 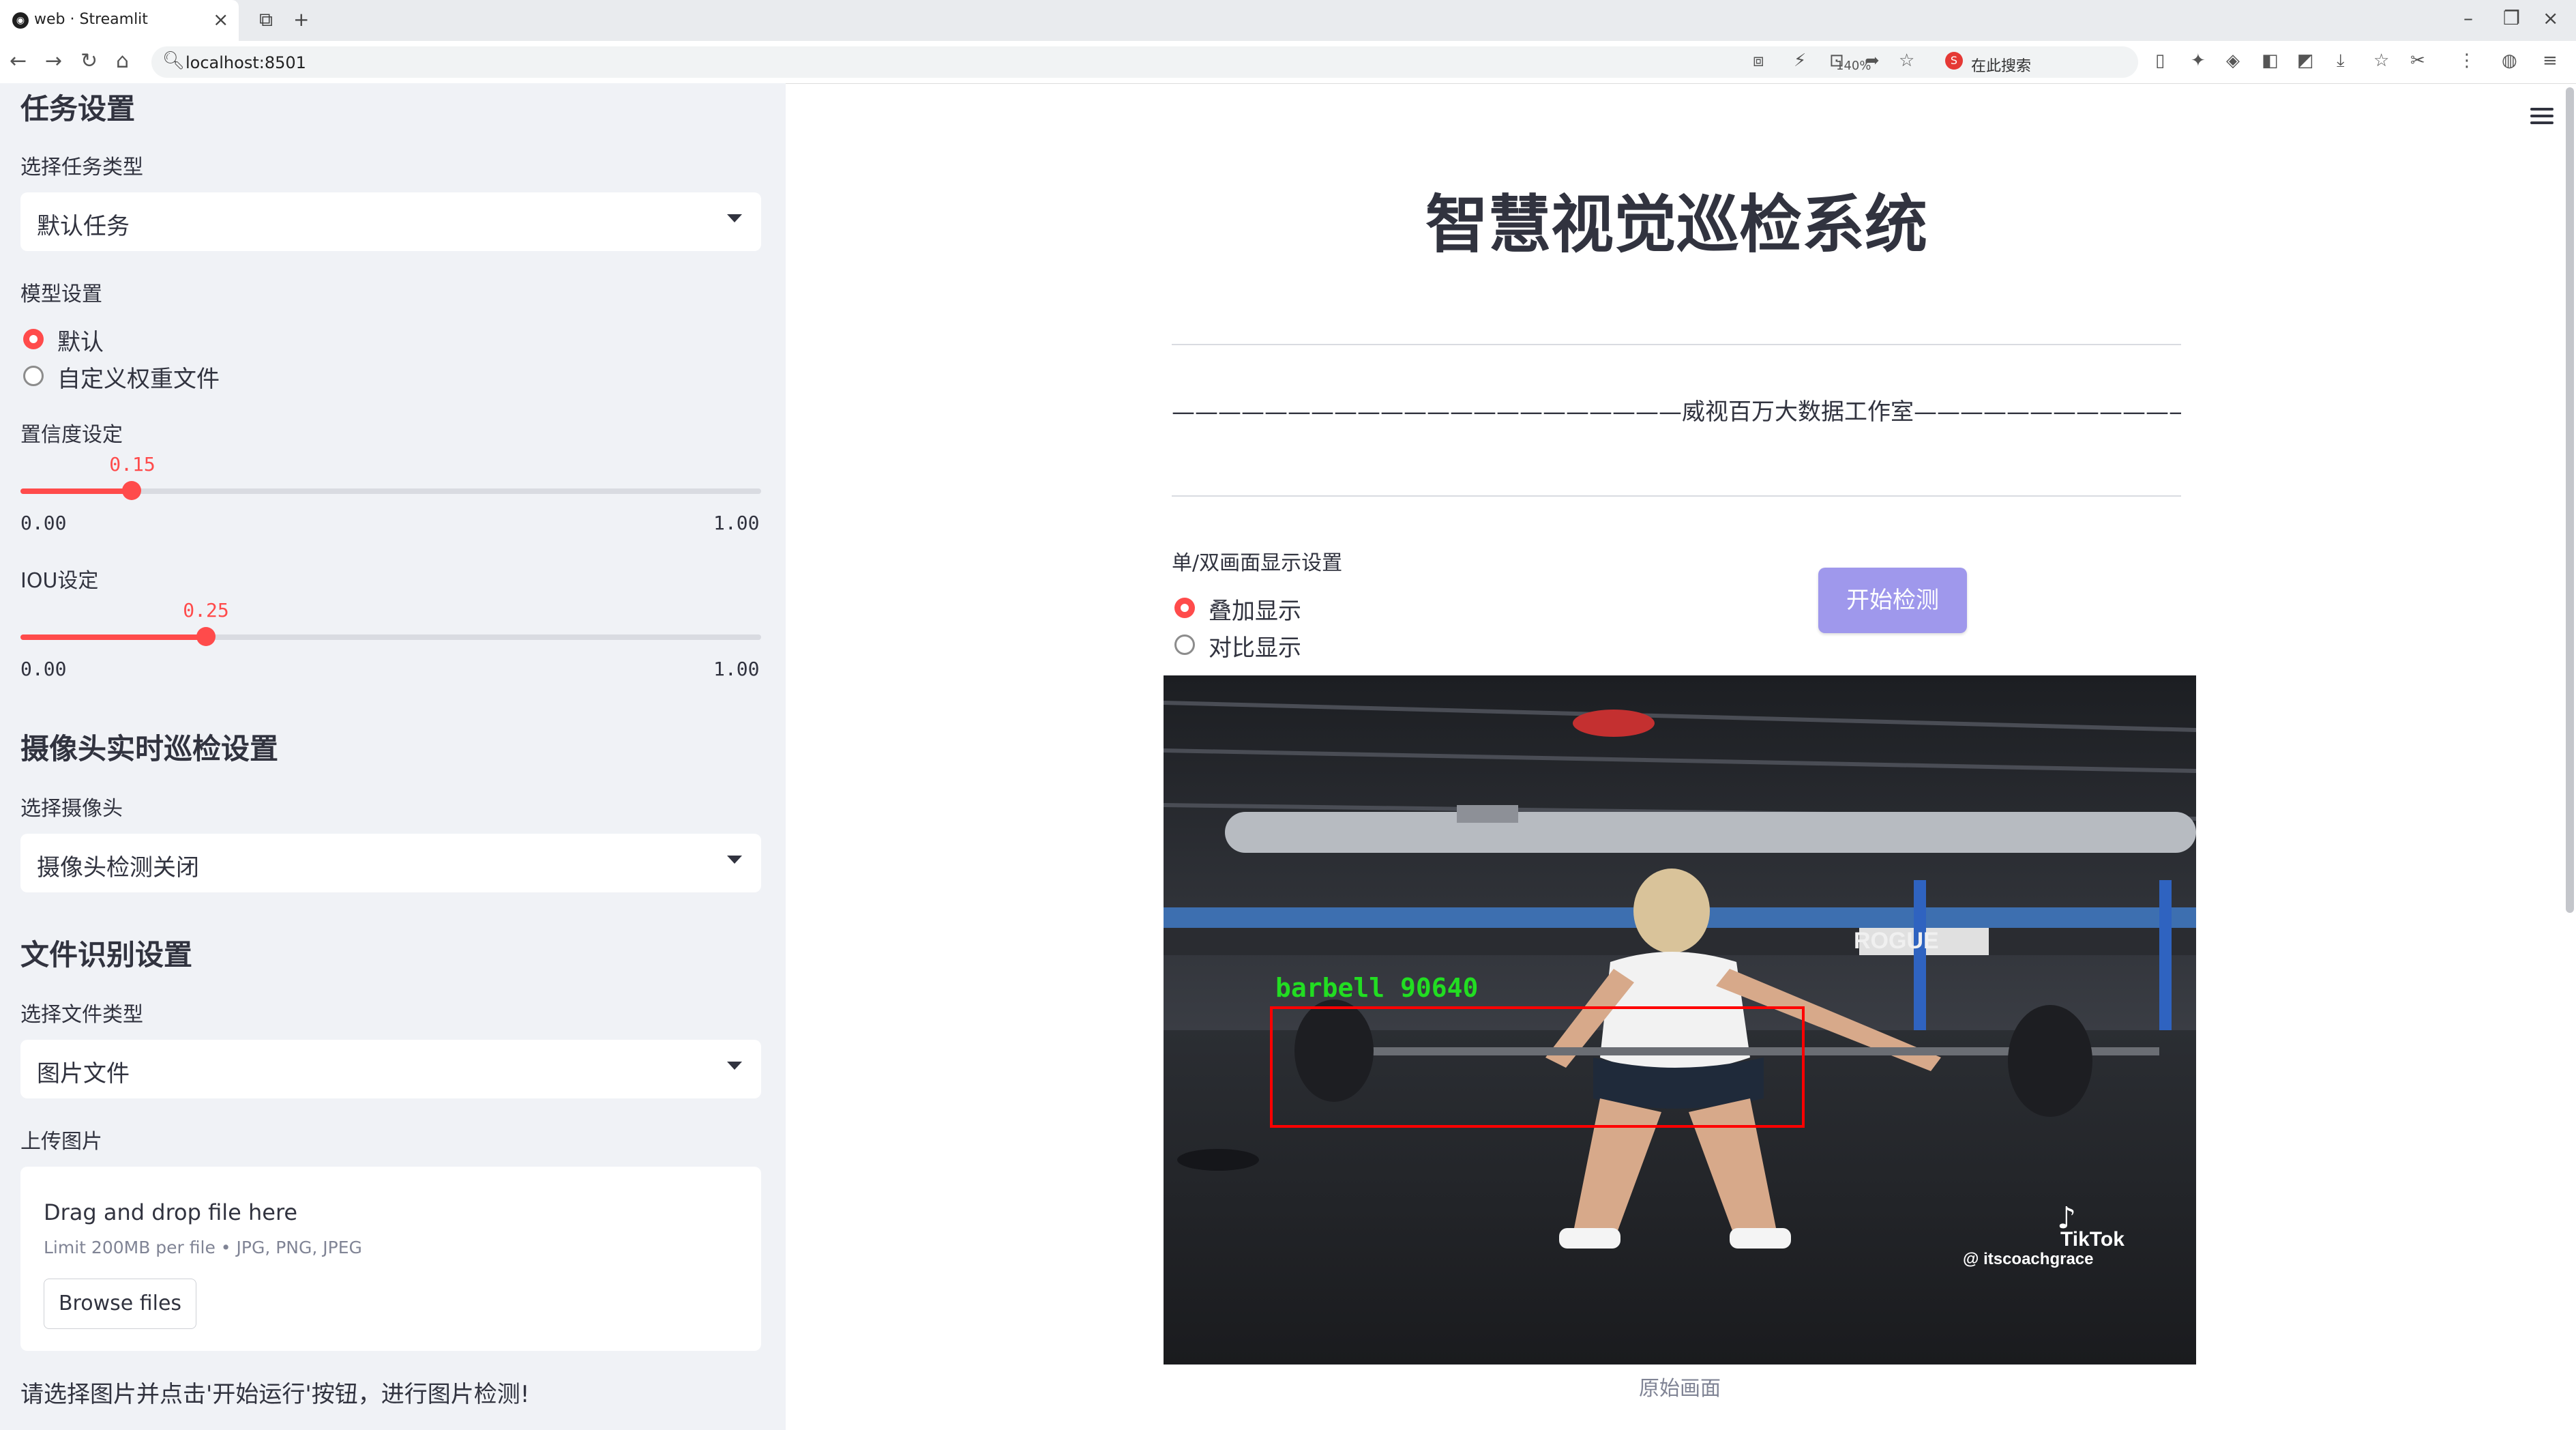 I want to click on model-settings-label: 模型设置, so click(x=61, y=294).